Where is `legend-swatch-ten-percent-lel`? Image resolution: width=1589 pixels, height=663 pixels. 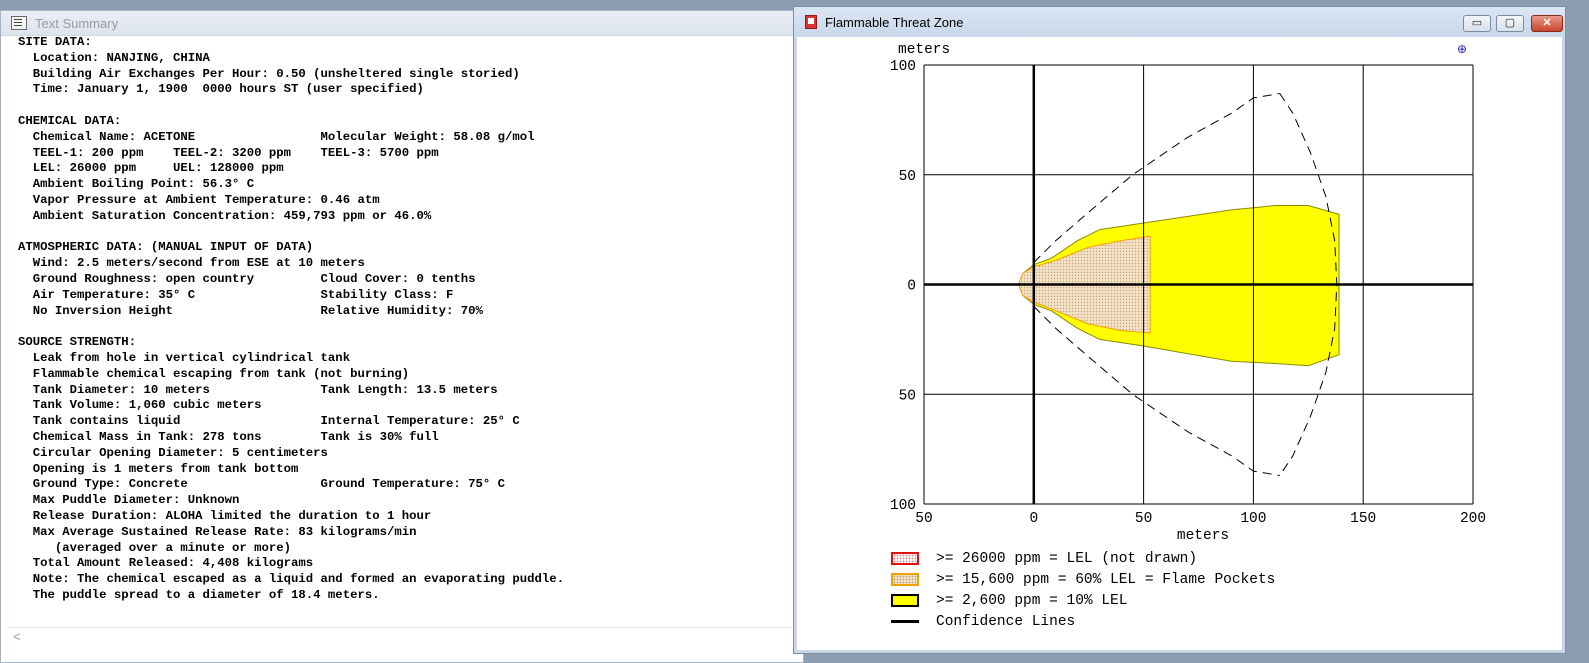
legend-swatch-ten-percent-lel is located at coordinates (905, 600).